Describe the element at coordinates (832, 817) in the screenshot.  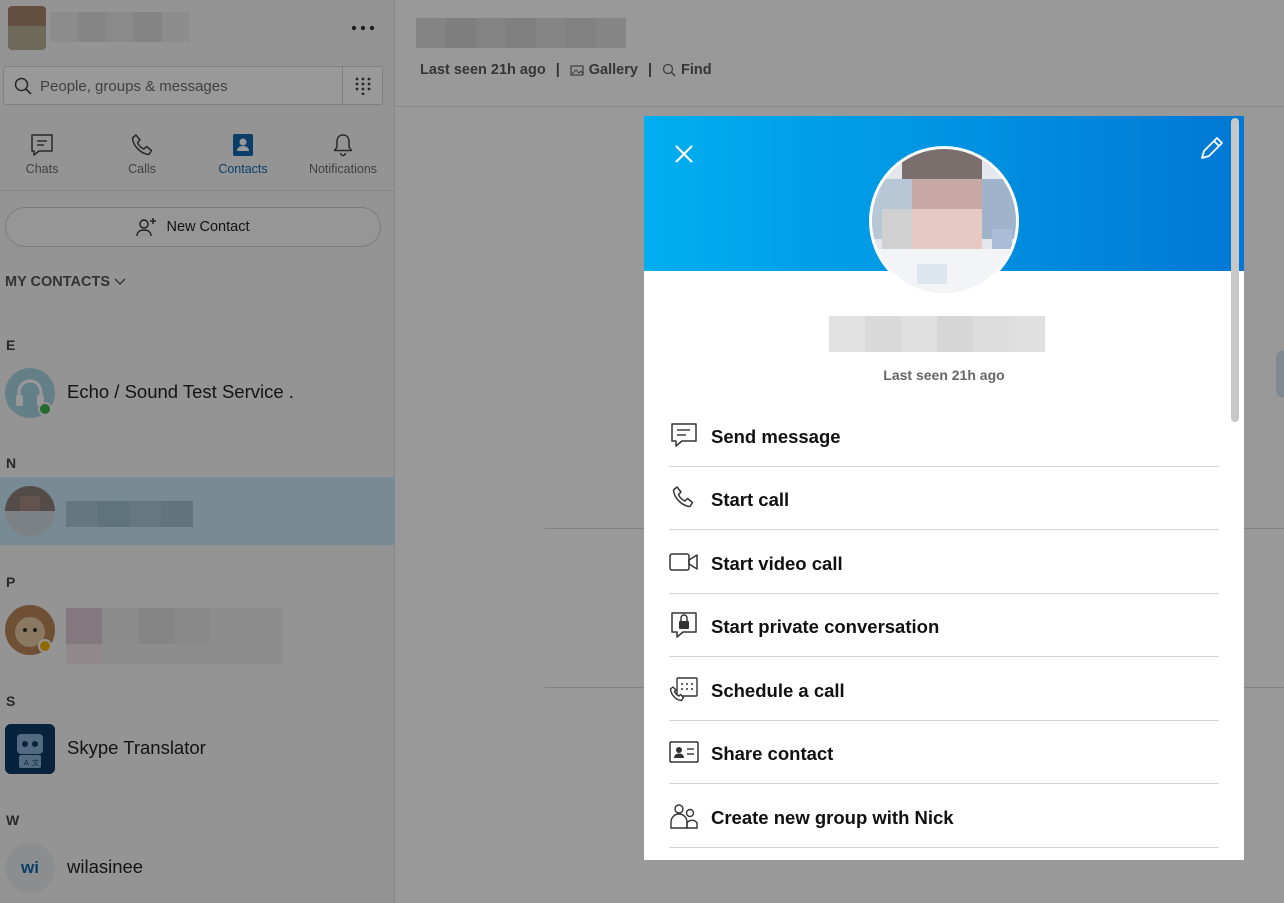
I see `action-label: Create new group with Nick` at that location.